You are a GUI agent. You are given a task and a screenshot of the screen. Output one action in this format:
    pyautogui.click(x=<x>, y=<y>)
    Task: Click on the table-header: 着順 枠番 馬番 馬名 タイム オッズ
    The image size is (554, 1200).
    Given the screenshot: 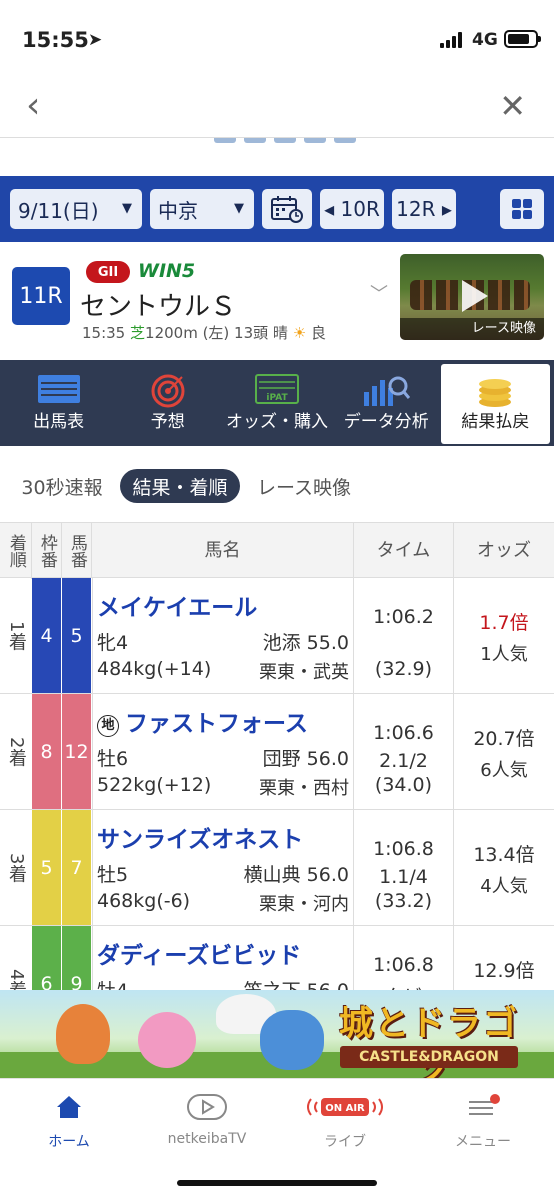 What is the action you would take?
    pyautogui.click(x=277, y=550)
    